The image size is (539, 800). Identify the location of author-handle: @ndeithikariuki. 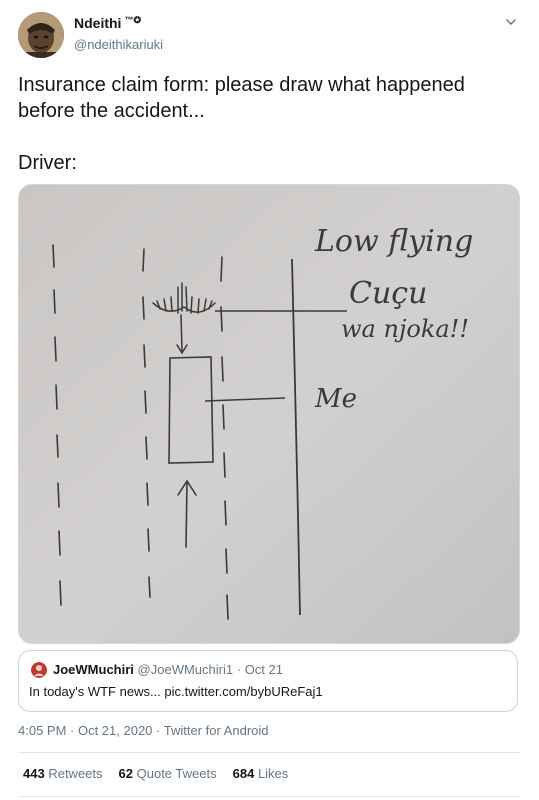
(118, 44).